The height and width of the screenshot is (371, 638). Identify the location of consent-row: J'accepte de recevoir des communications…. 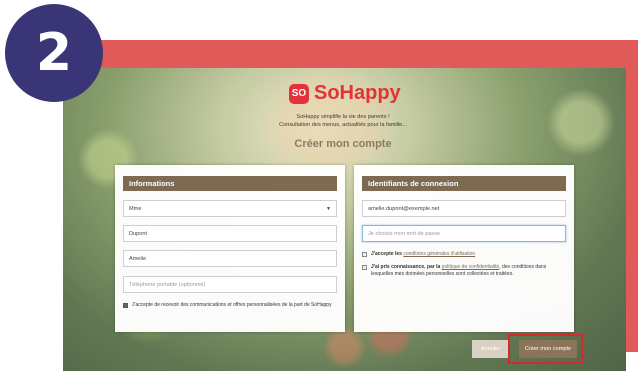
(230, 305).